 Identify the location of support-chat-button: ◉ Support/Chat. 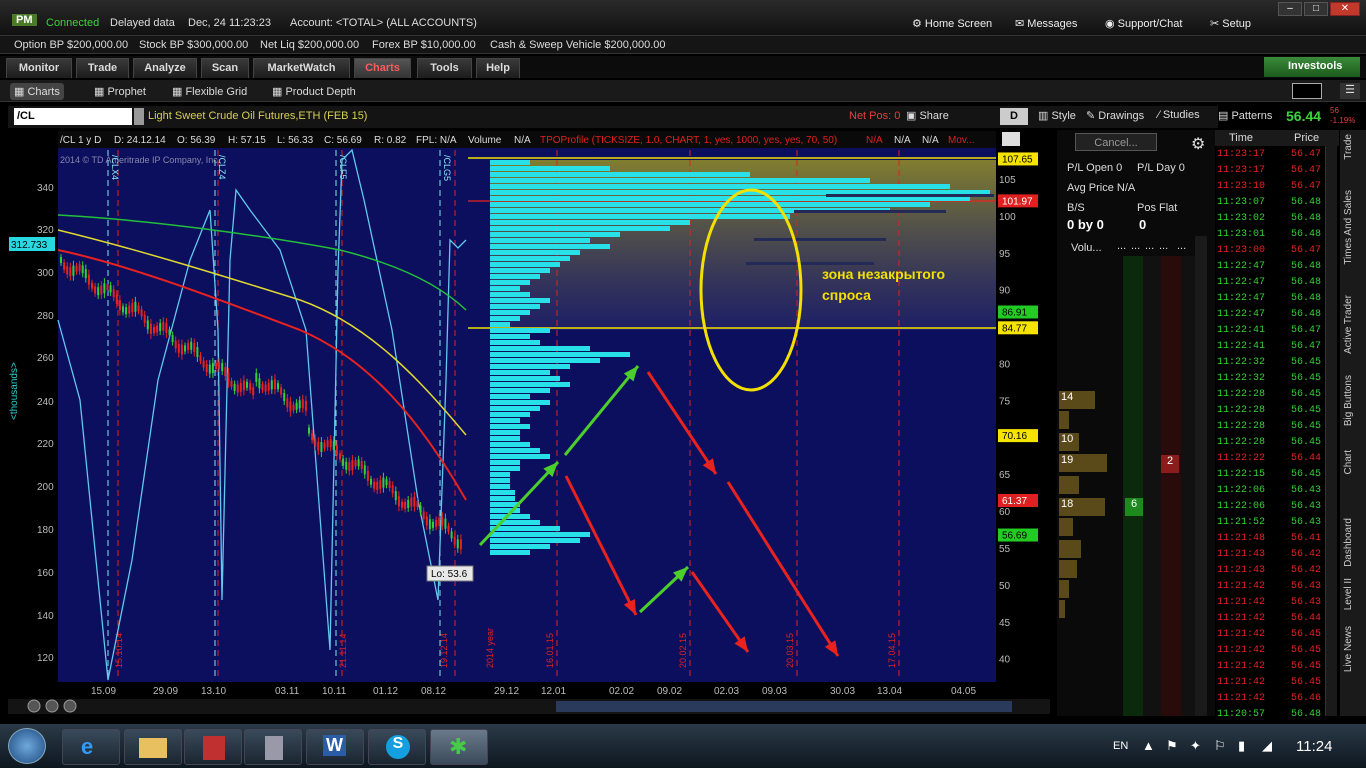
(1143, 23).